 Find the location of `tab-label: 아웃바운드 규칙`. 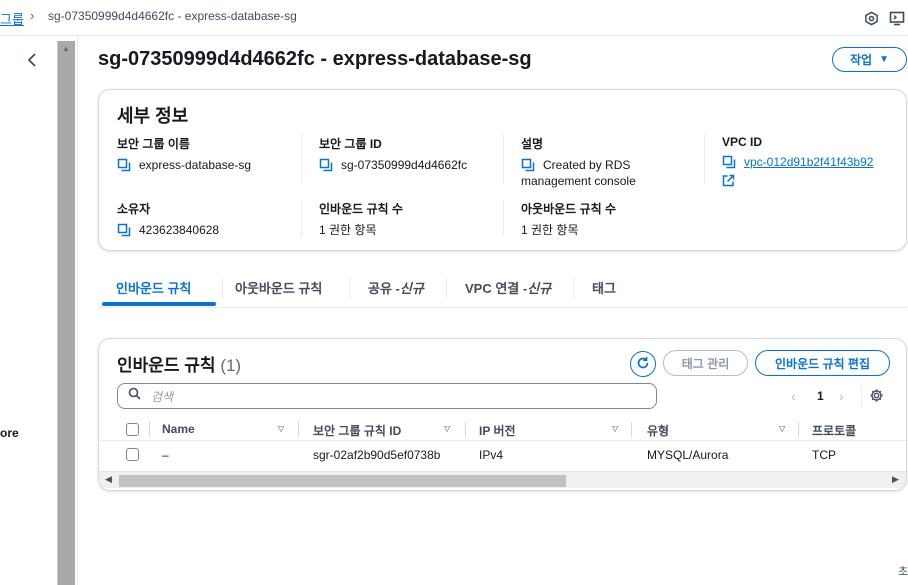

tab-label: 아웃바운드 규칙 is located at coordinates (279, 288).